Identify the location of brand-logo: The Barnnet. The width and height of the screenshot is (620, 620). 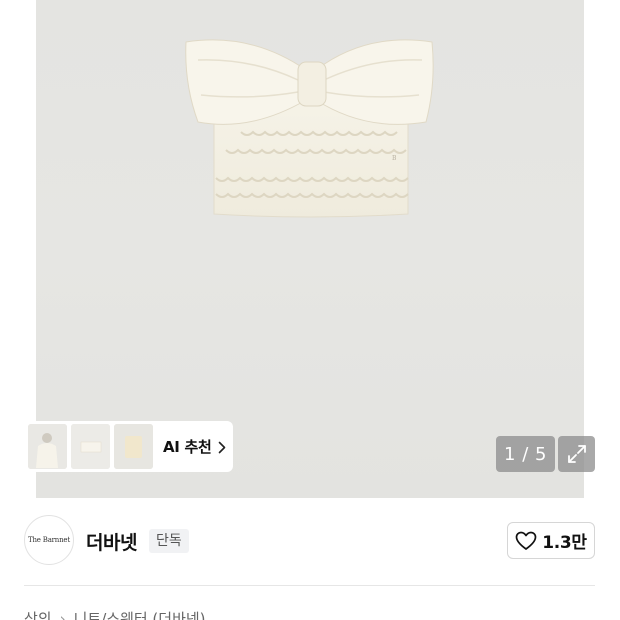
(49, 540).